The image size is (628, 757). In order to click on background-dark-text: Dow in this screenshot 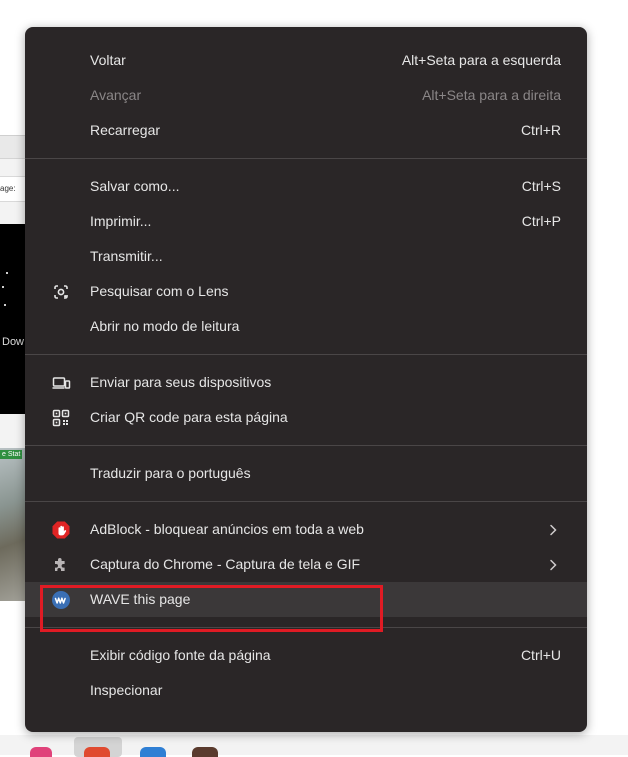, I will do `click(13, 342)`.